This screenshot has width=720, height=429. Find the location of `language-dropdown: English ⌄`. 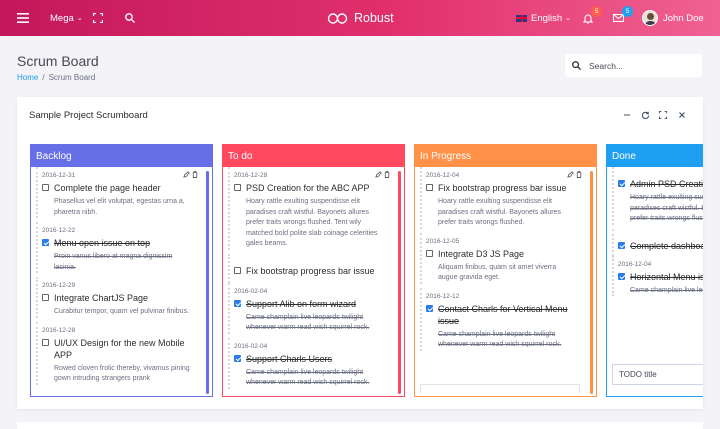

language-dropdown: English ⌄ is located at coordinates (543, 18).